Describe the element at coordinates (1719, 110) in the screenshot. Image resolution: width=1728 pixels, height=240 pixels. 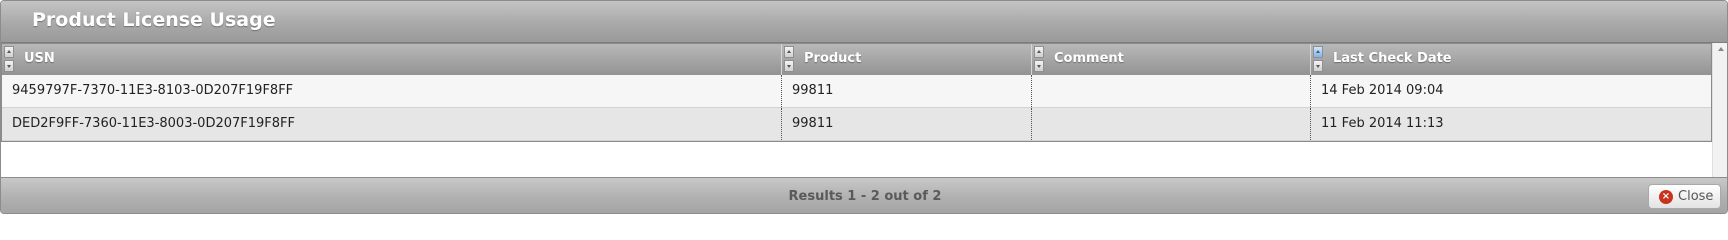
I see `vertical-scrollbar` at that location.